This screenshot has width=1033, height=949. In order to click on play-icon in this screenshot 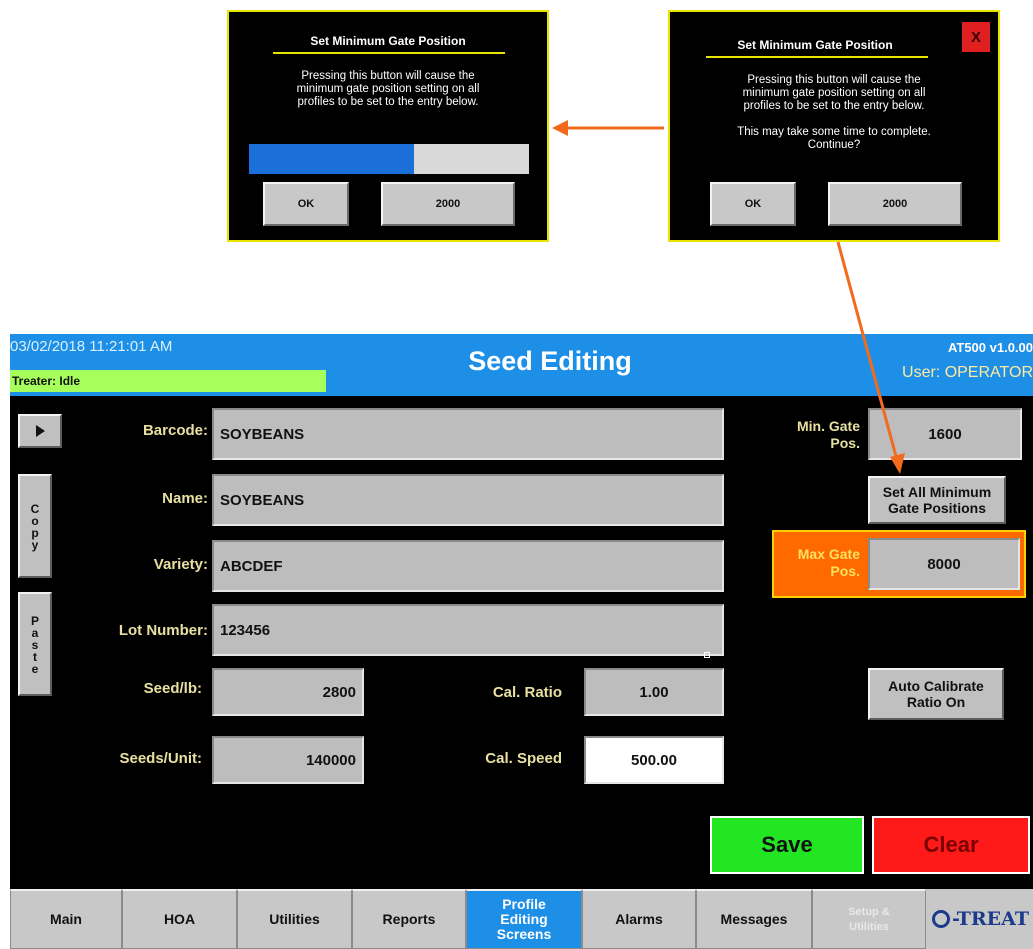, I will do `click(40, 431)`.